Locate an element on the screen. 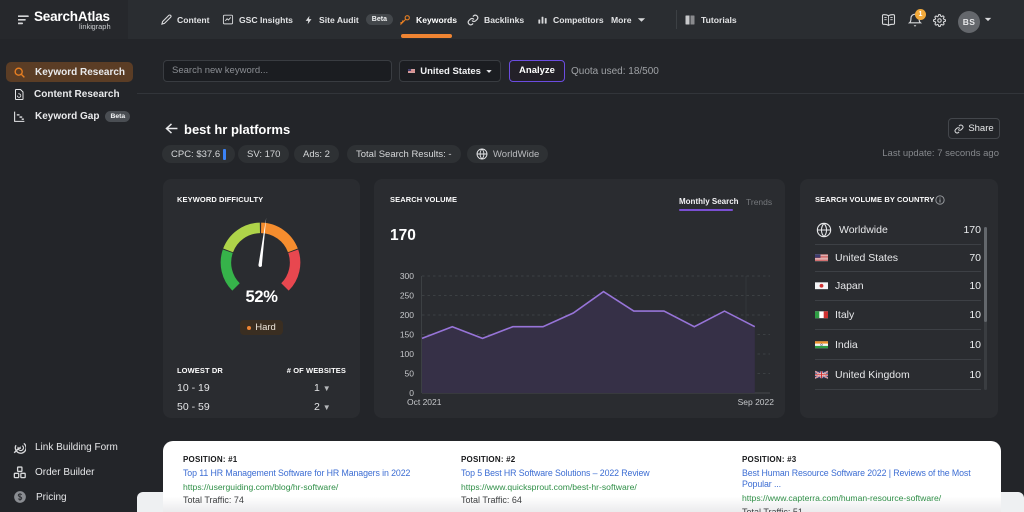 This screenshot has width=1024, height=512. svg-text: 200 is located at coordinates (407, 315).